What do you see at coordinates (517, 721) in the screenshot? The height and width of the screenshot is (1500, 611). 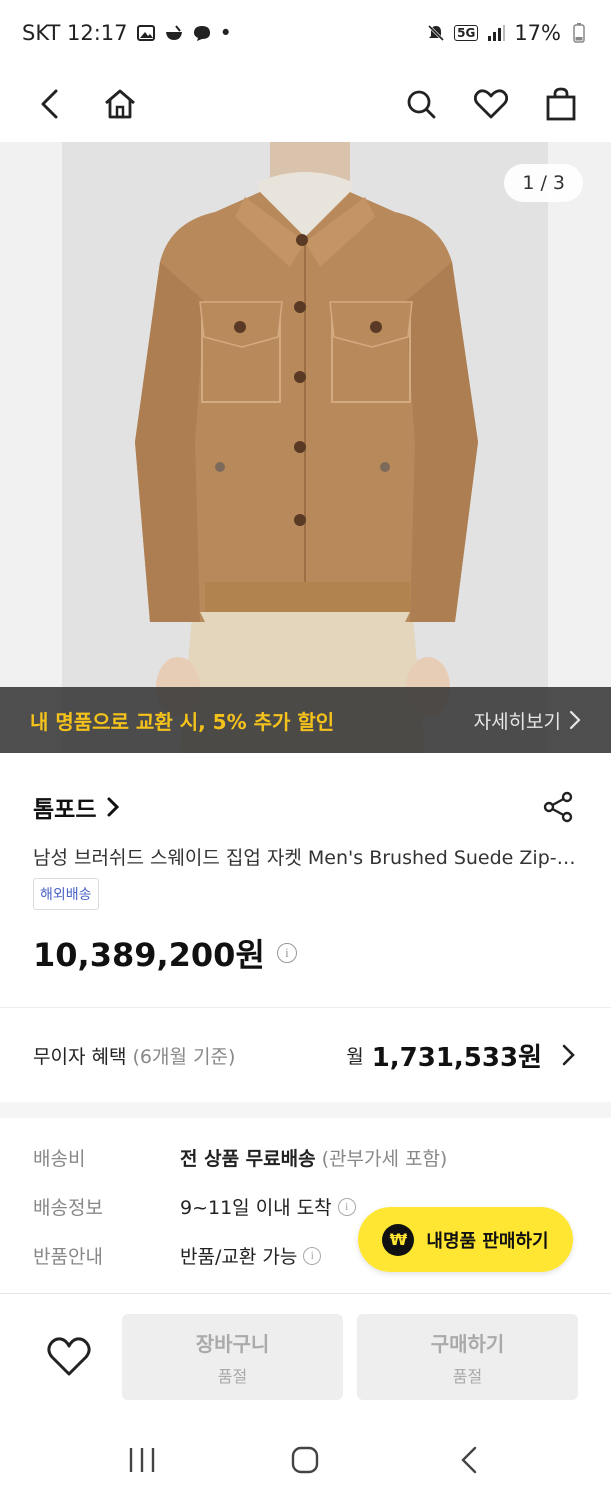 I see `promo-more-label: 자세히보기` at bounding box center [517, 721].